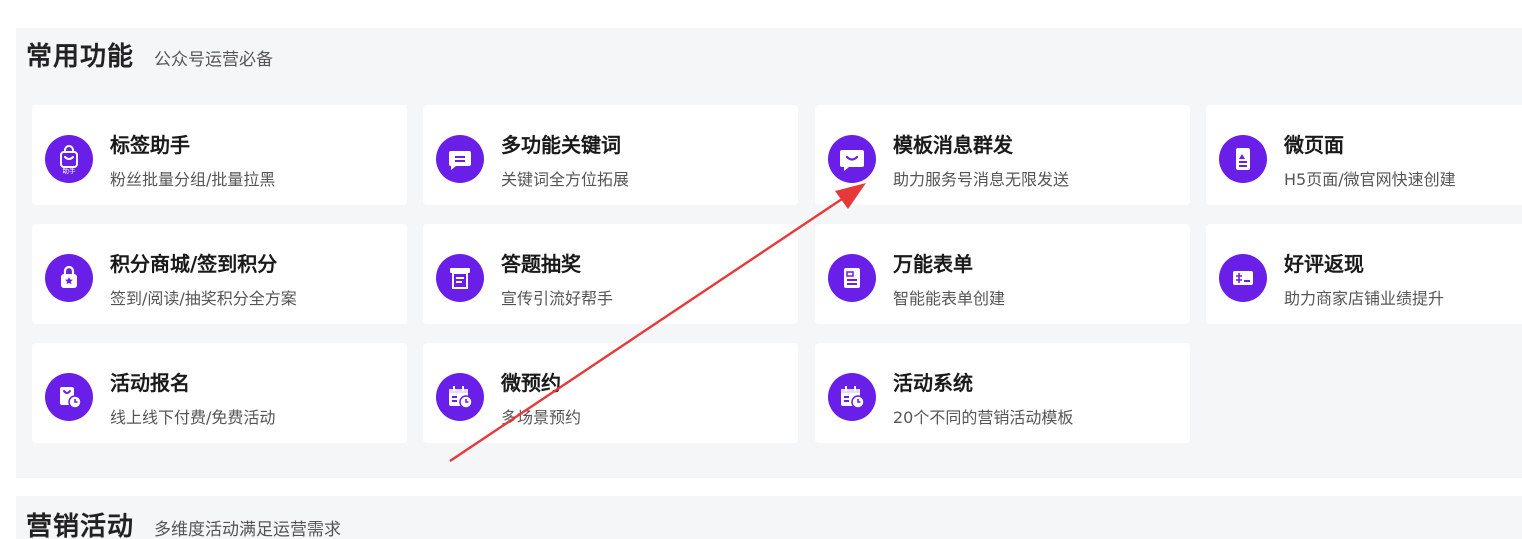 Image resolution: width=1522 pixels, height=539 pixels. I want to click on card-review-cashback: 好评返现 助力商家店铺业绩提升, so click(1364, 274).